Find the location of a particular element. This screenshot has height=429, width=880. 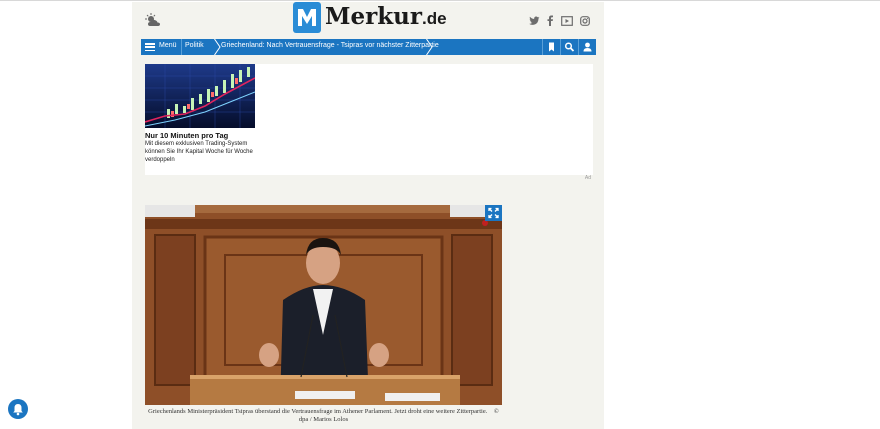

search-icon is located at coordinates (569, 47).